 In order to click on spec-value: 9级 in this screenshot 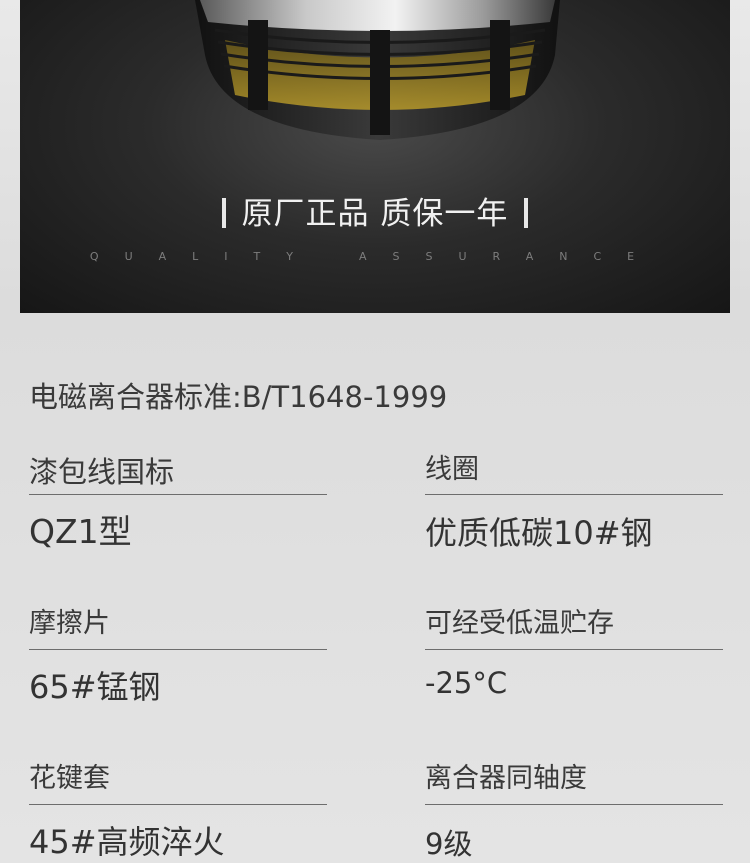, I will do `click(449, 844)`.